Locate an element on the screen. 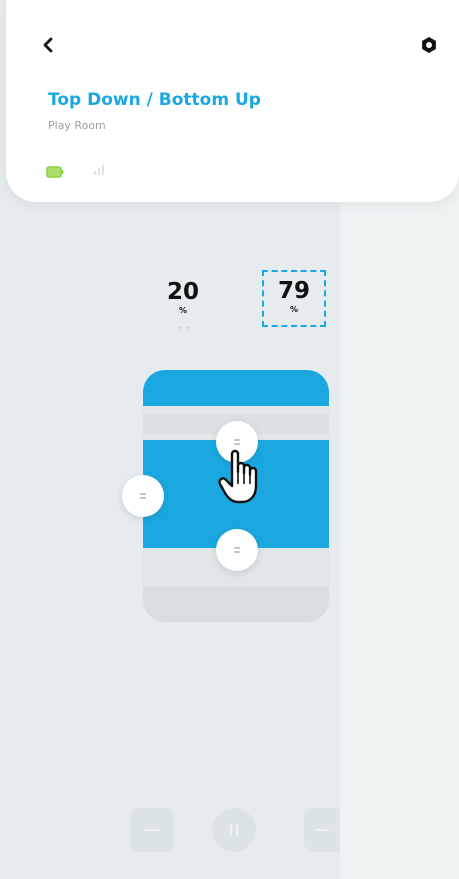 The width and height of the screenshot is (459, 879). hand-pointer-icon is located at coordinates (243, 479).